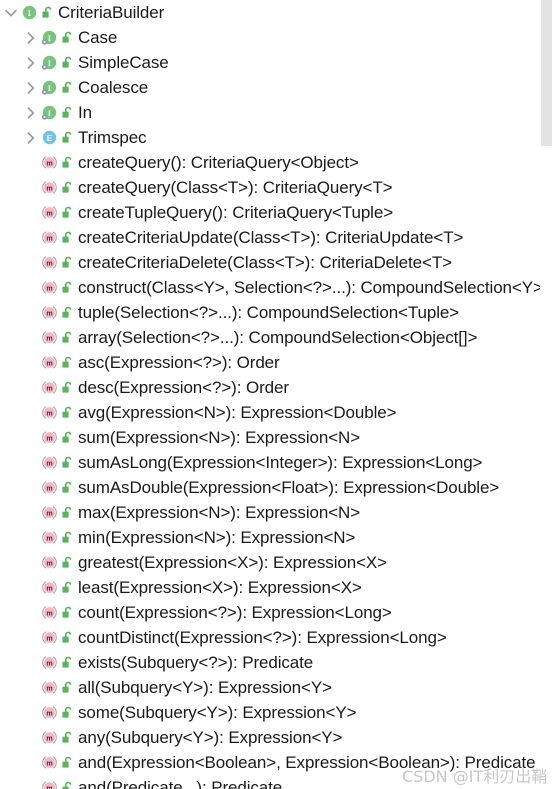 The width and height of the screenshot is (554, 789). Describe the element at coordinates (277, 187) in the screenshot. I see `tree-row: m createQuery(Class<T>): CriteriaQuery<T>` at that location.